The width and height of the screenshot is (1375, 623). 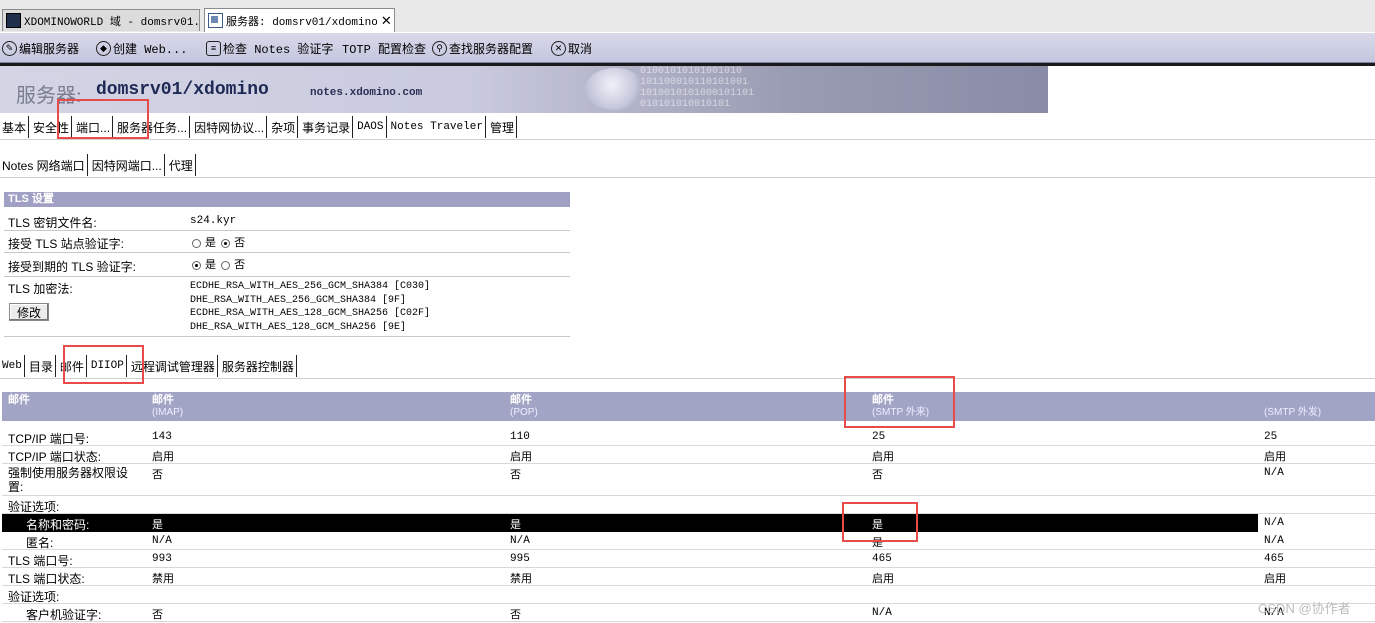 What do you see at coordinates (13, 20) in the screenshot?
I see `domain-icon` at bounding box center [13, 20].